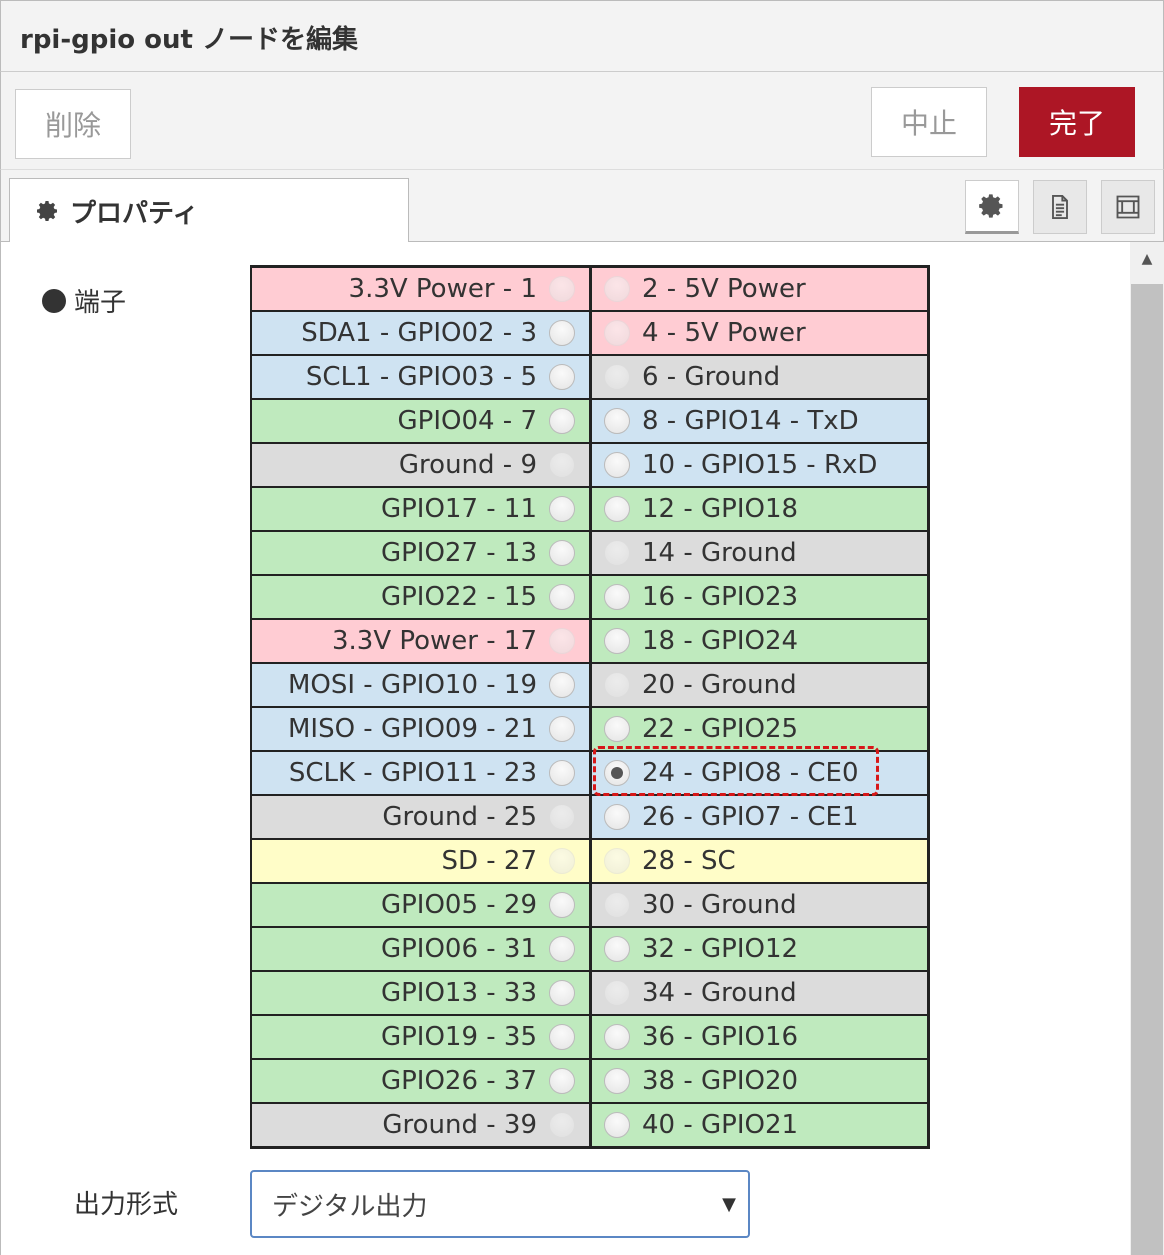 The height and width of the screenshot is (1255, 1164). Describe the element at coordinates (500, 1204) in the screenshot. I see `output-type-select: デジタル出力 ▼` at that location.